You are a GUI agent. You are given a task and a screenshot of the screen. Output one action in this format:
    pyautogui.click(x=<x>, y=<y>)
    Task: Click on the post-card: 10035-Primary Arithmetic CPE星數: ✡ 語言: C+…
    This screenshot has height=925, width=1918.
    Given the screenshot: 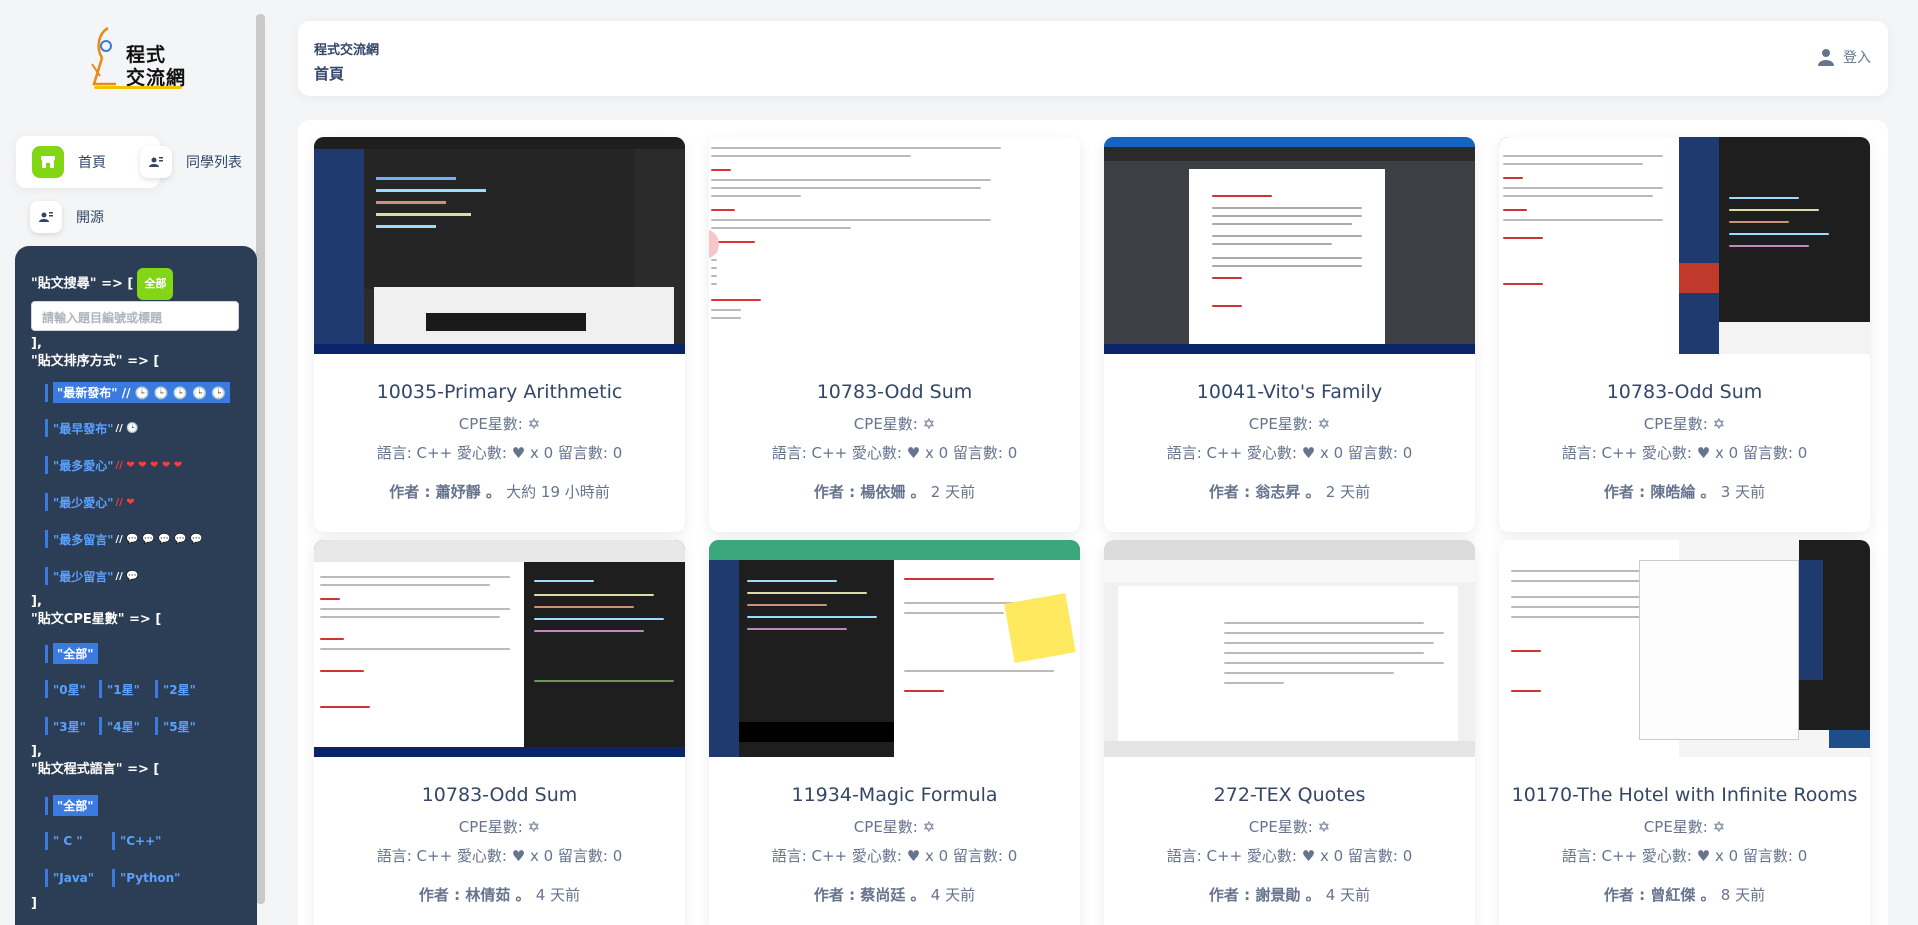 What is the action you would take?
    pyautogui.click(x=499, y=334)
    